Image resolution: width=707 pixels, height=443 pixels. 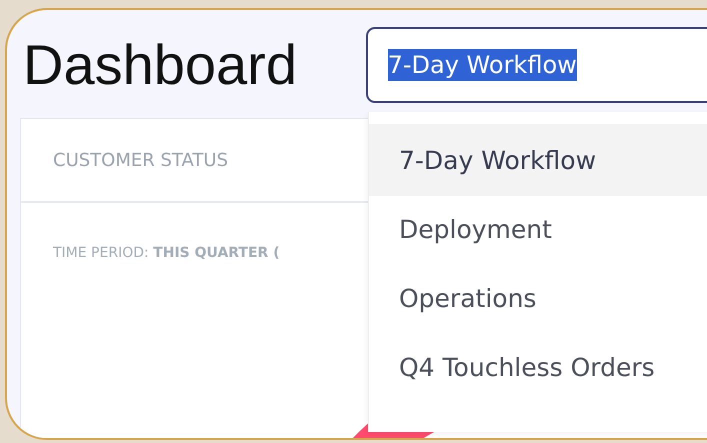 What do you see at coordinates (538, 160) in the screenshot?
I see `dropdown-item: 7-Day Workflow` at bounding box center [538, 160].